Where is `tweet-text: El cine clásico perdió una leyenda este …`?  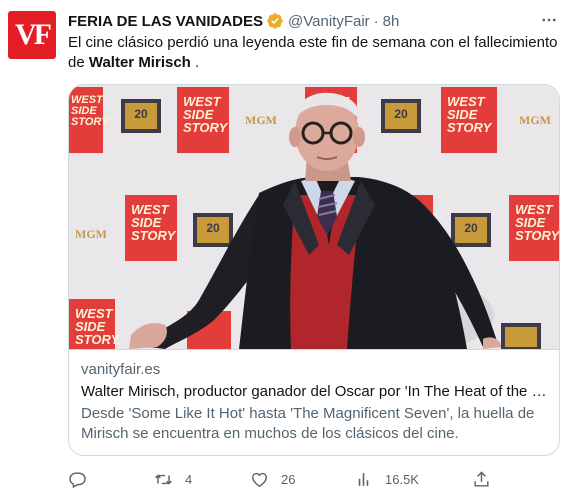 tweet-text: El cine clásico perdió una leyenda este … is located at coordinates (315, 53).